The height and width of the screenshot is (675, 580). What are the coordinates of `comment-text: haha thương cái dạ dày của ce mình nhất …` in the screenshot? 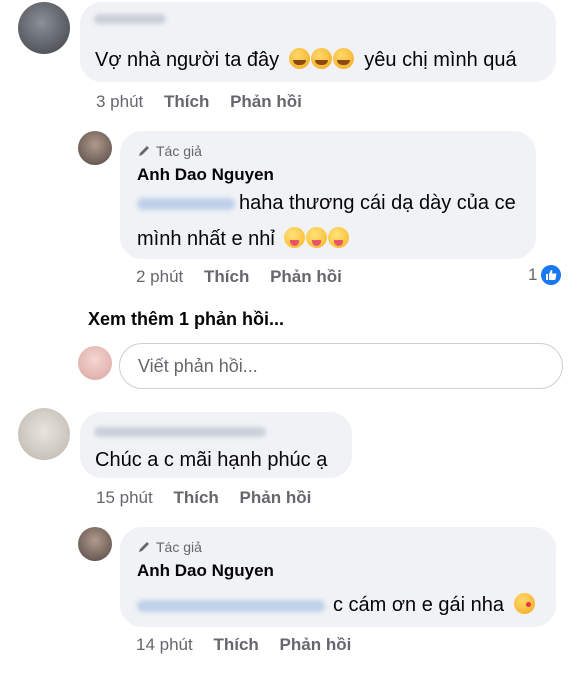 It's located at (326, 221).